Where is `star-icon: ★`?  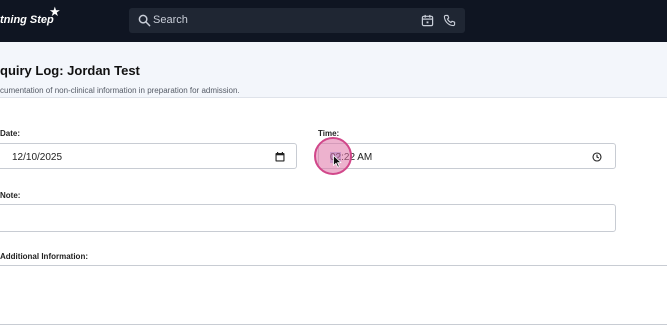 star-icon: ★ is located at coordinates (55, 12).